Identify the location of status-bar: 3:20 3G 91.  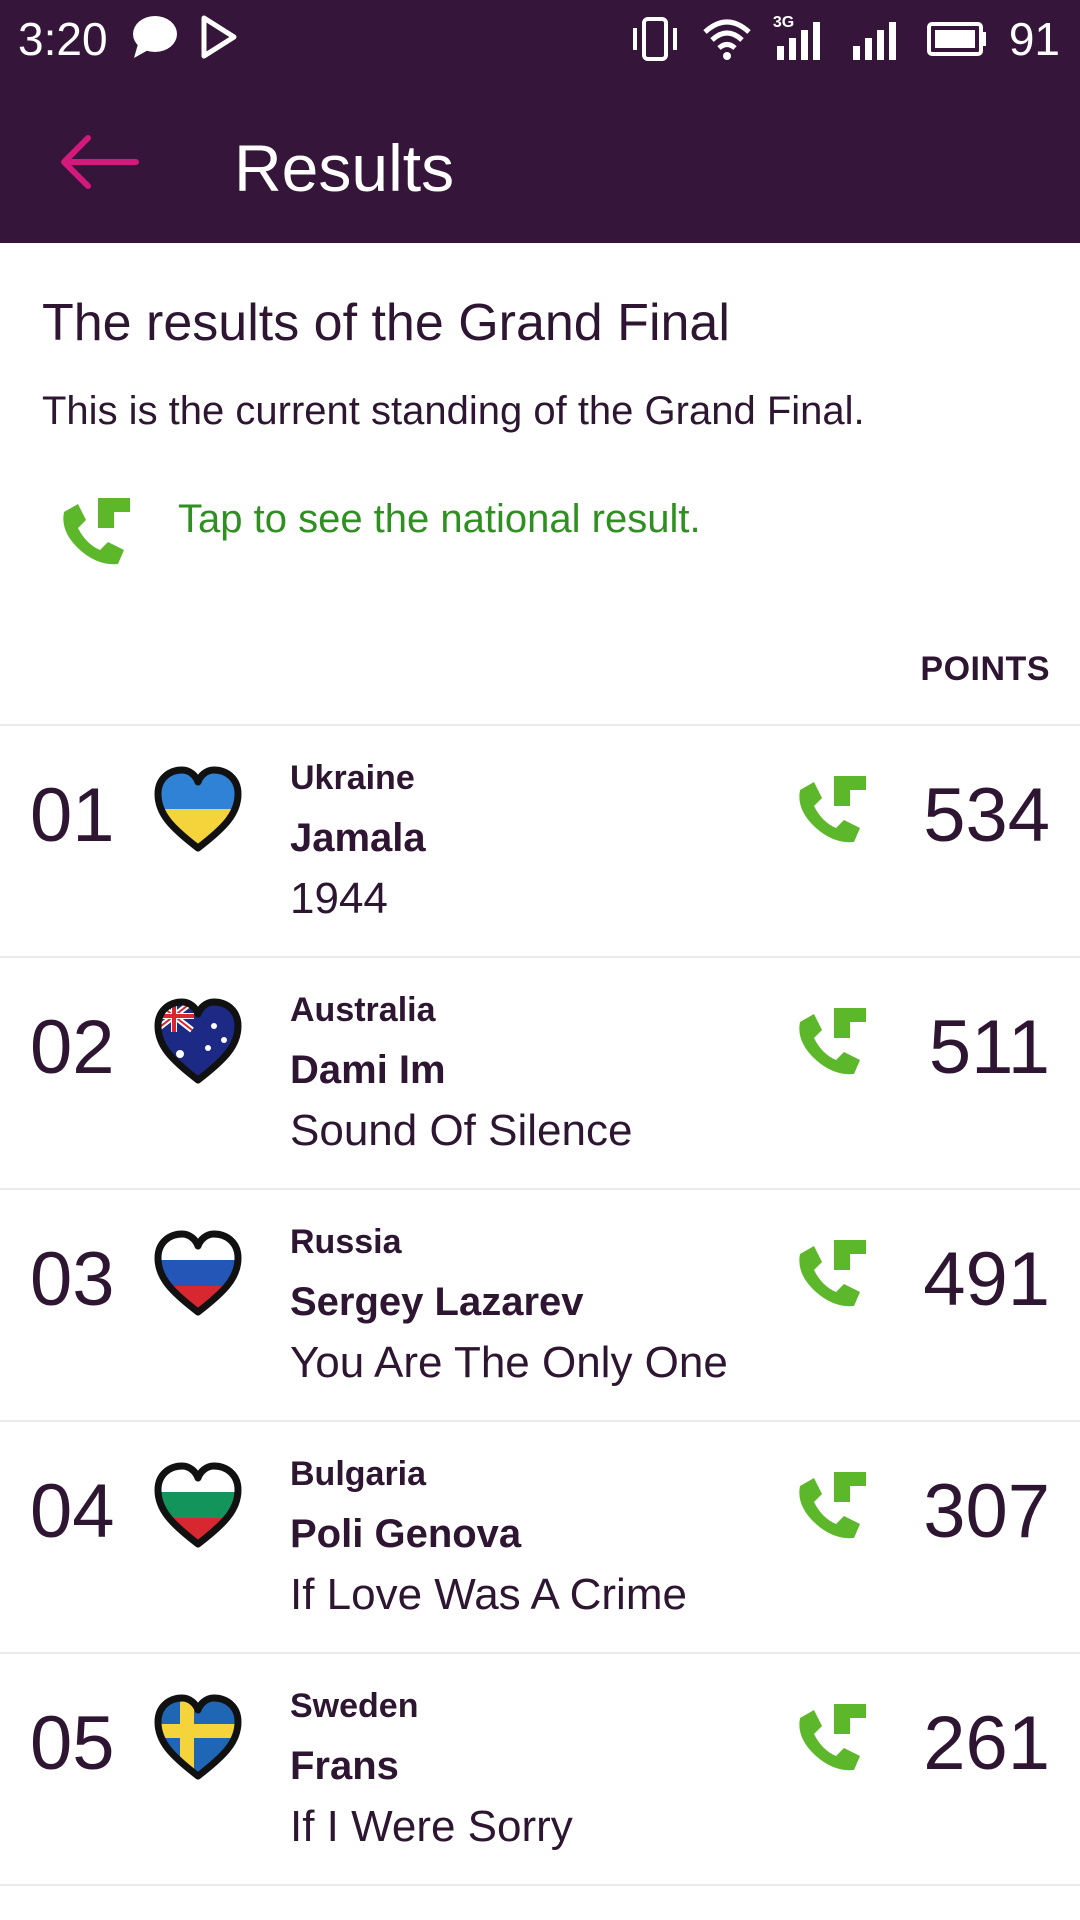
(540, 40).